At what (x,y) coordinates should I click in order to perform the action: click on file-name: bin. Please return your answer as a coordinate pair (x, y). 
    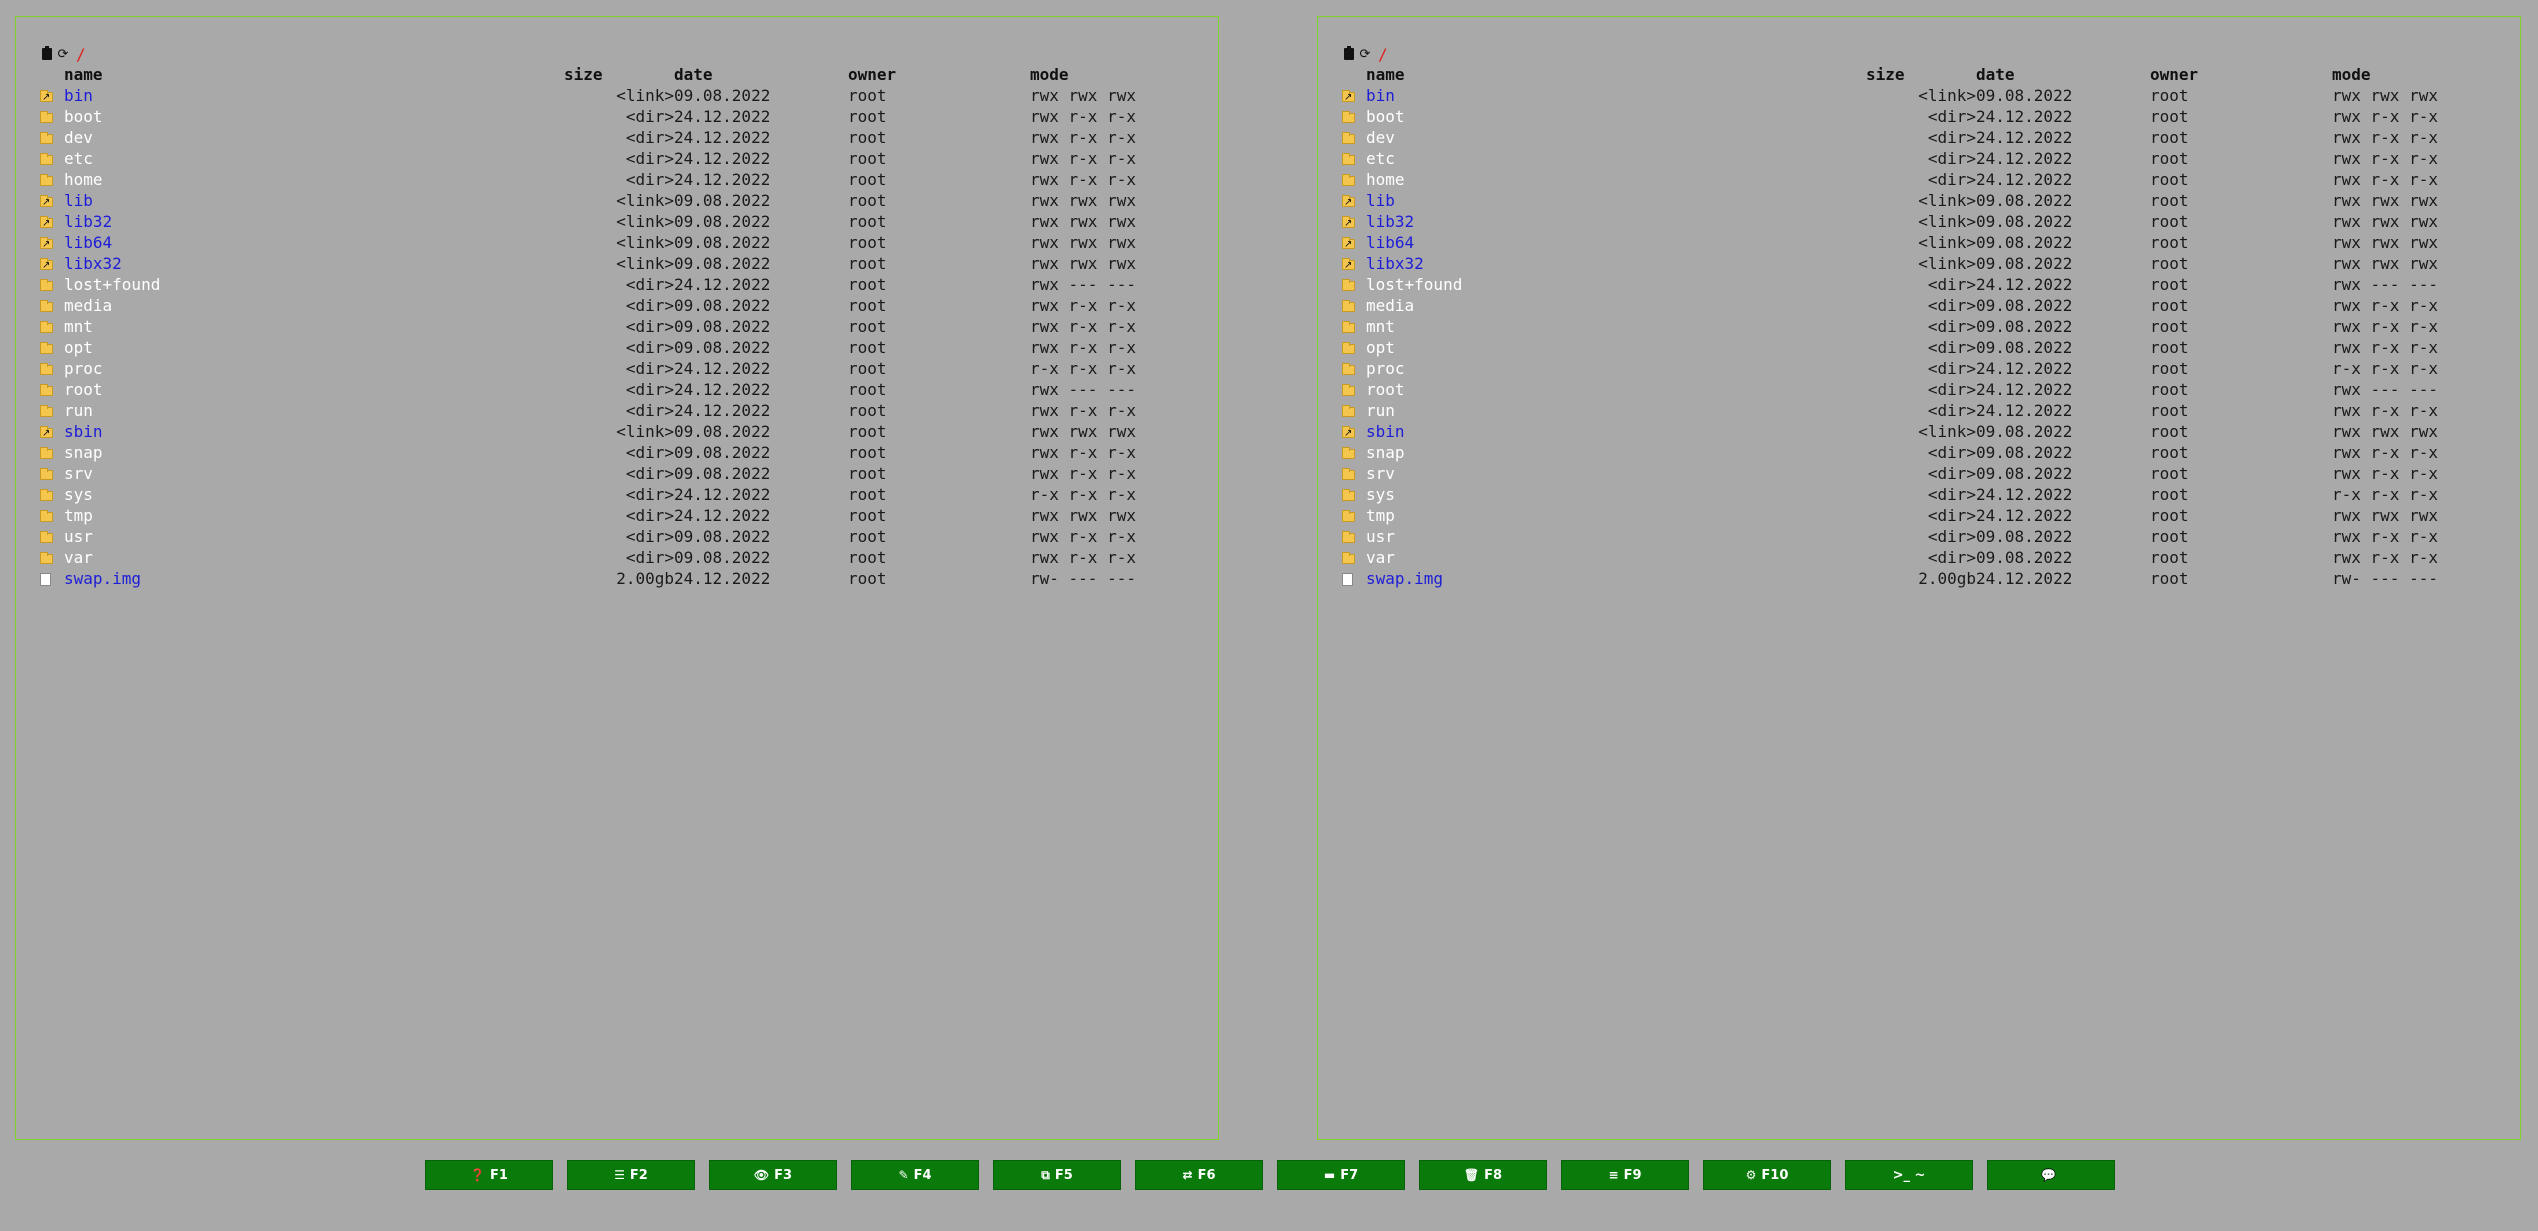
    Looking at the image, I should click on (314, 95).